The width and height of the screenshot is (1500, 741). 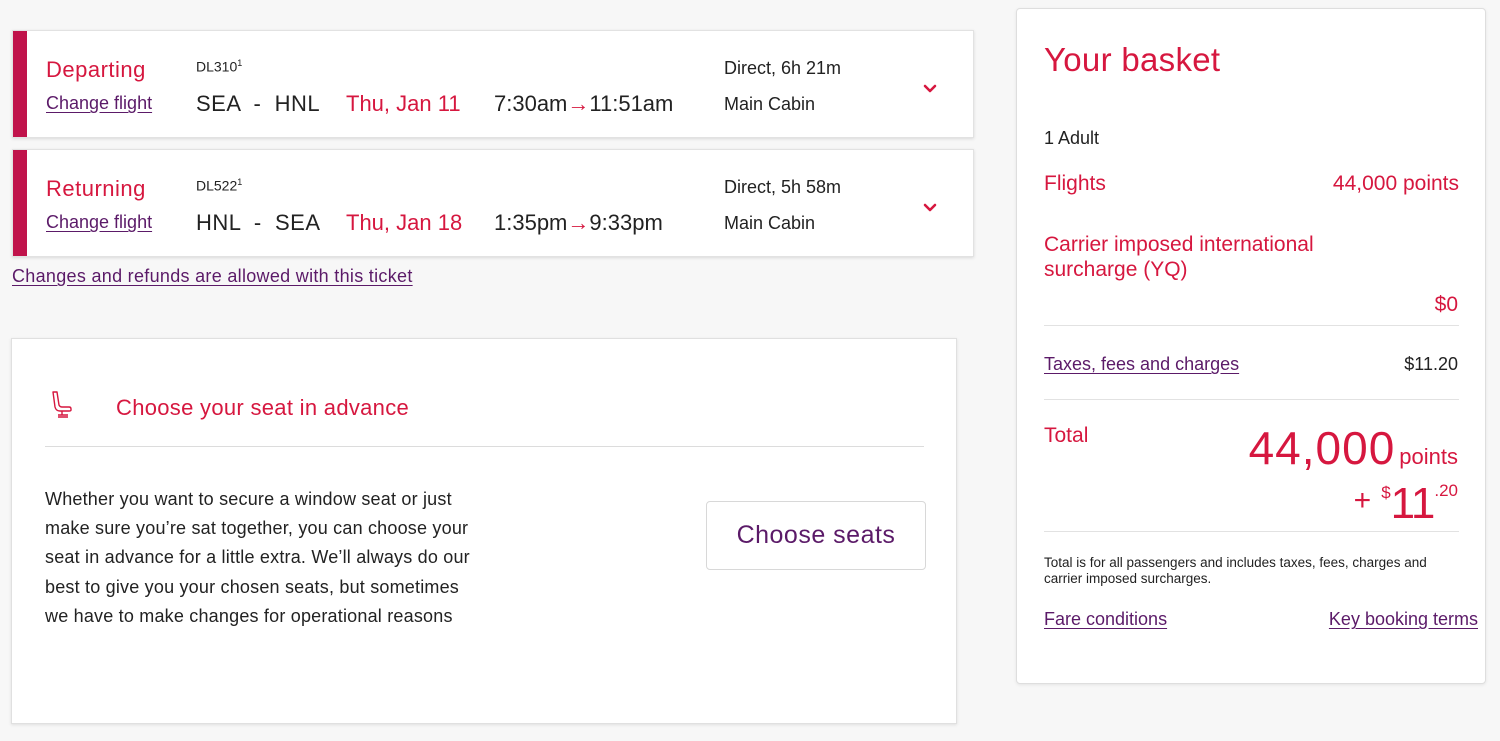 I want to click on seat-icon, so click(x=62, y=404).